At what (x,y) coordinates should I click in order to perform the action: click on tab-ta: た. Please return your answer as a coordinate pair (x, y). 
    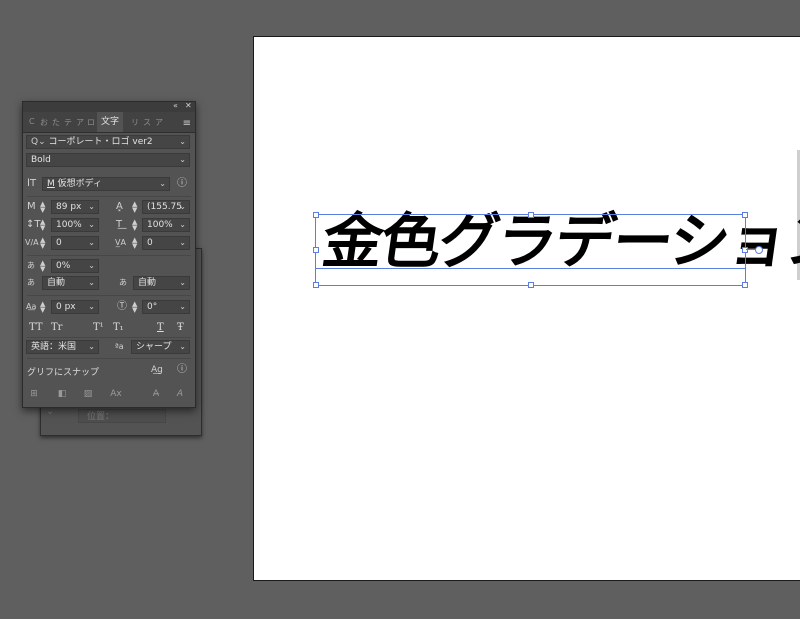
    Looking at the image, I should click on (56, 122).